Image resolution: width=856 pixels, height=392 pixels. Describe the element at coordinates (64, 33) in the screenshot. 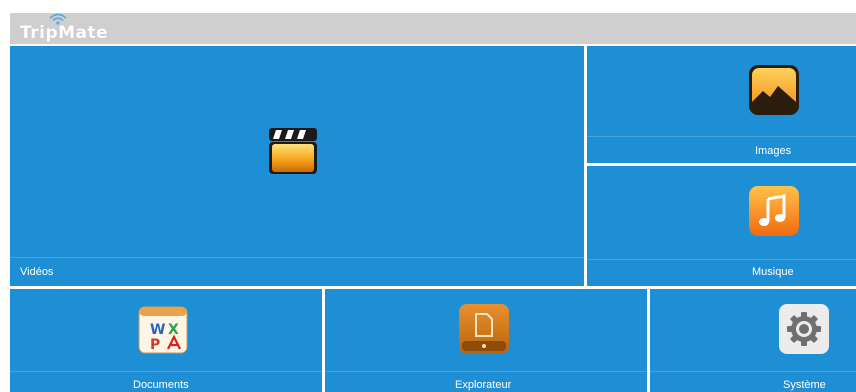

I see `app-name: TripMate` at that location.